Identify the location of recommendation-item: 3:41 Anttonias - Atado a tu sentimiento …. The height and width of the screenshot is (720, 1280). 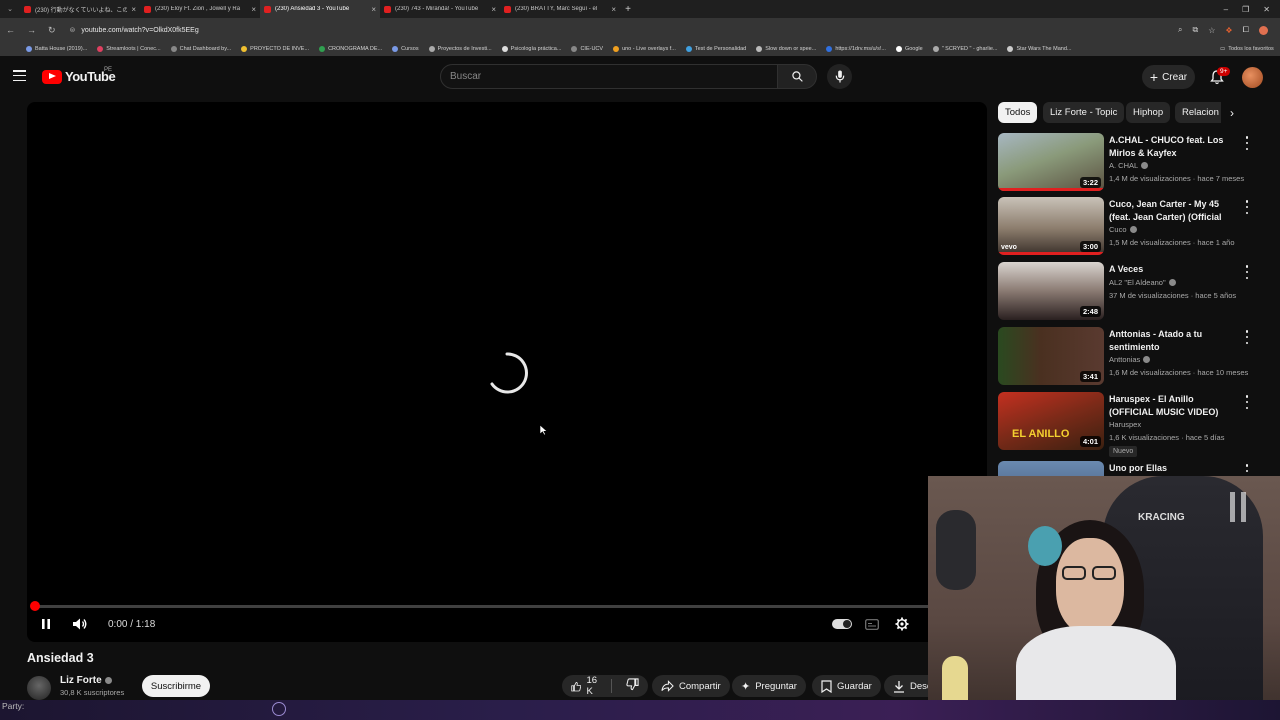
(1128, 357).